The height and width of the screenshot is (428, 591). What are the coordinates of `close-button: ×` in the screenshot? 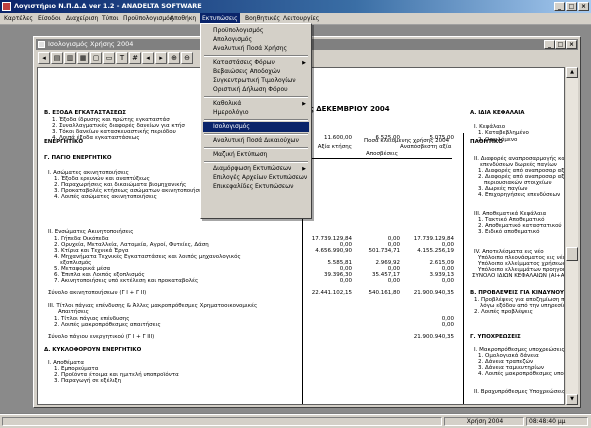 It's located at (583, 6).